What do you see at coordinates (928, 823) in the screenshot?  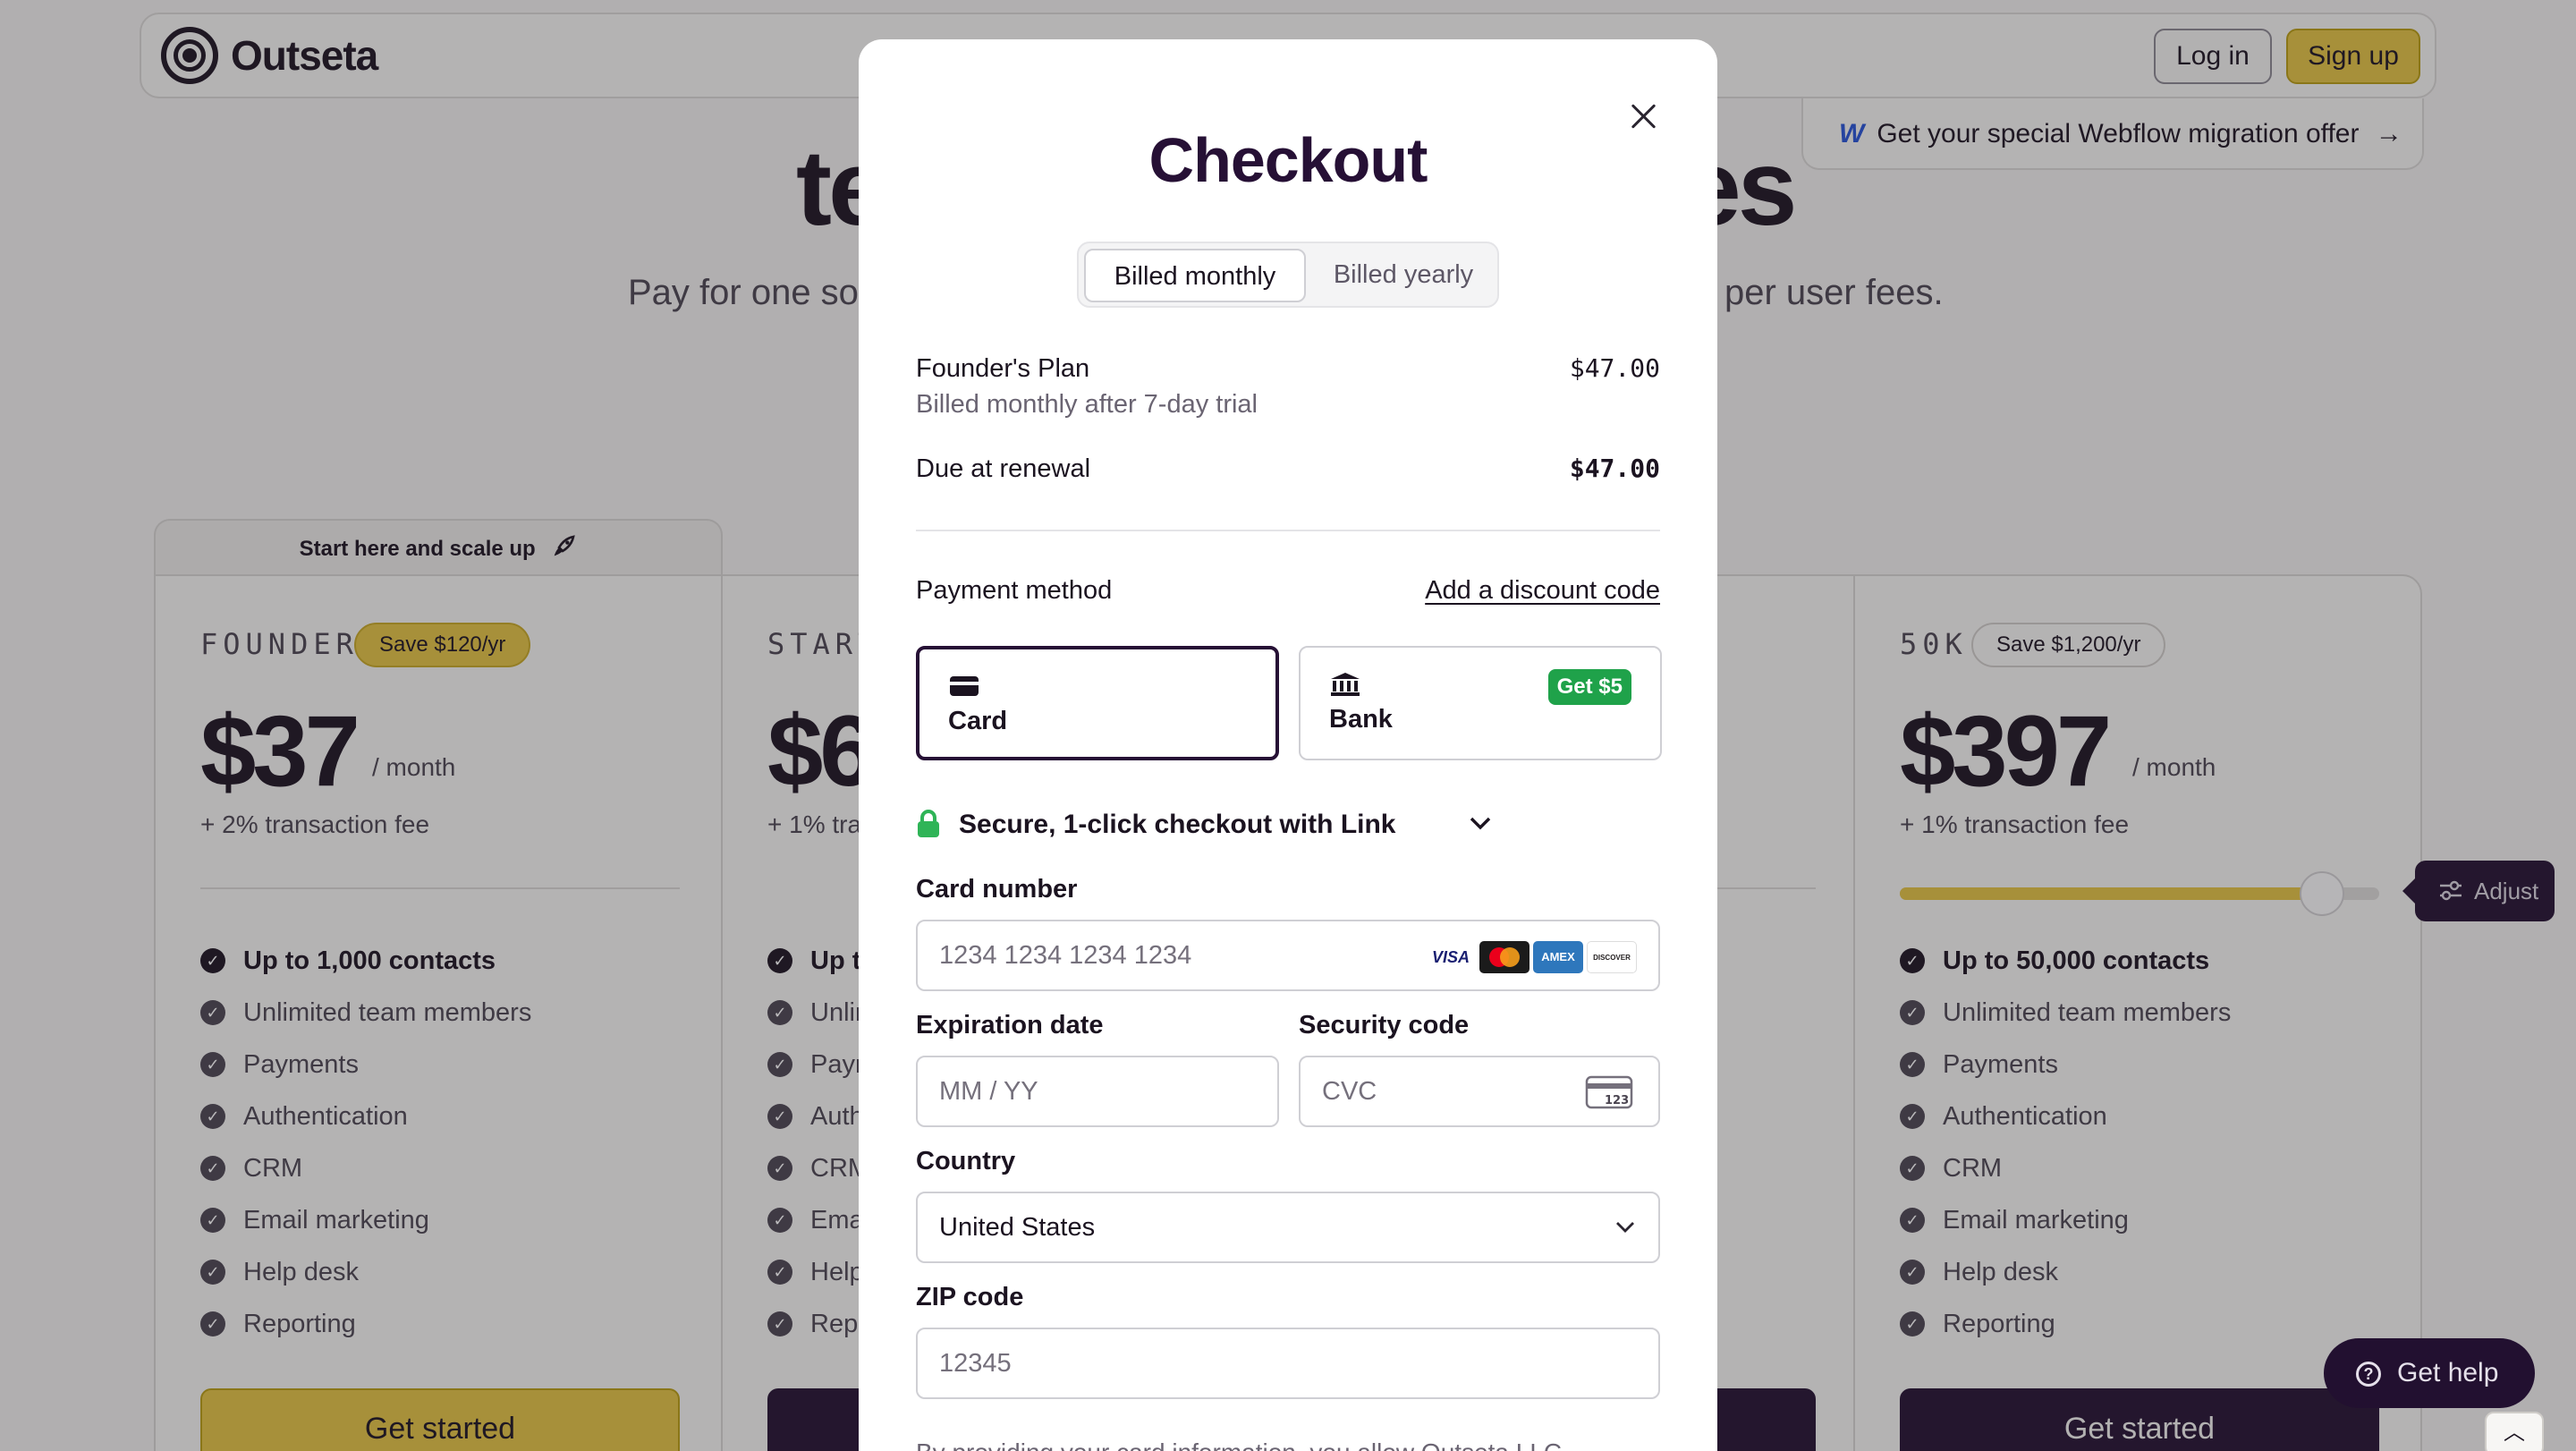 I see `lock-icon` at bounding box center [928, 823].